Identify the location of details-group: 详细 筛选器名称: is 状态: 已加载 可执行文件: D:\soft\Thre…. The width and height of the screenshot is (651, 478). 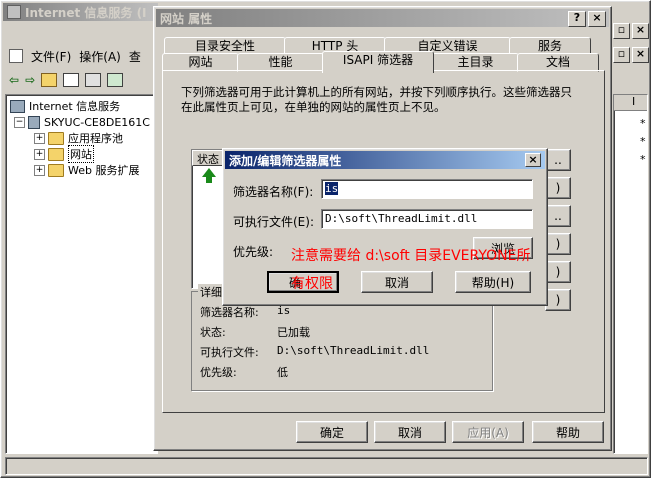
(342, 337).